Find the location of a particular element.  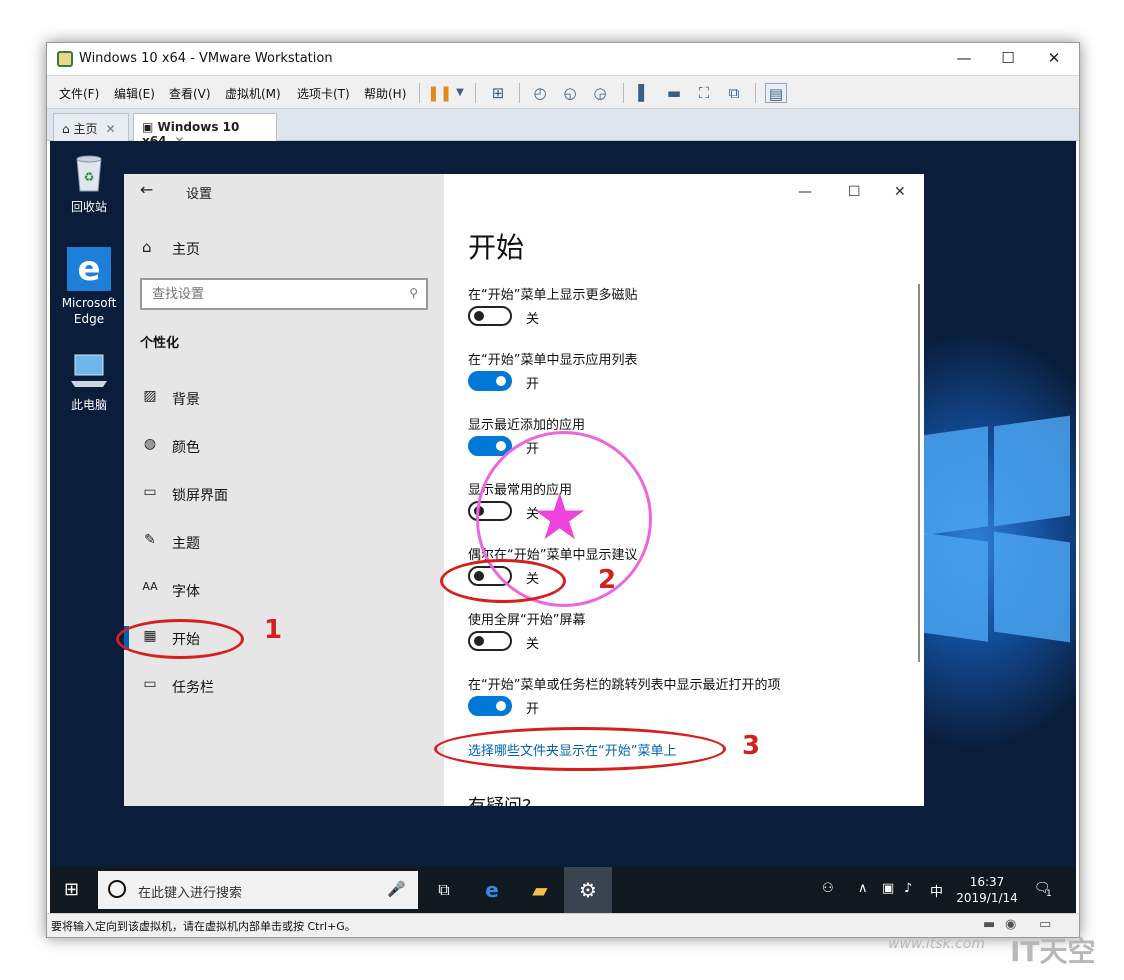

revert-snapshot-icon: ◵ is located at coordinates (570, 93).